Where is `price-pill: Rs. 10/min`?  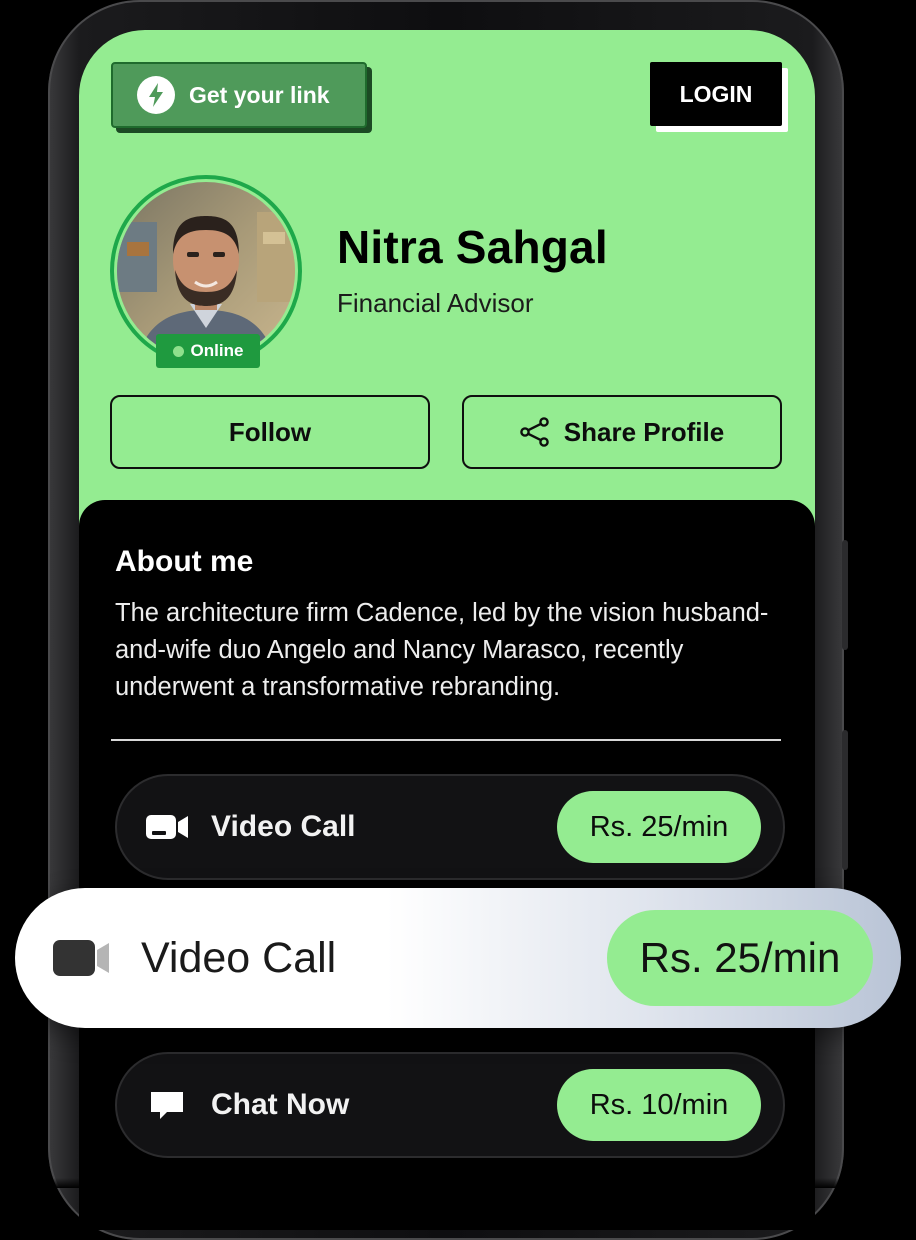 price-pill: Rs. 10/min is located at coordinates (659, 1105).